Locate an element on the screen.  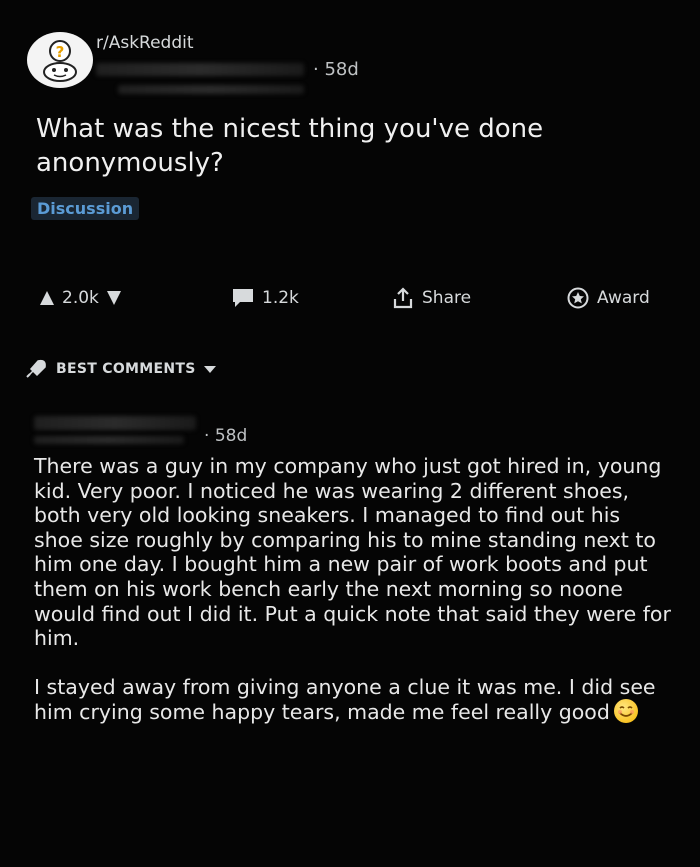
subreddit-avatar: ? is located at coordinates (60, 60).